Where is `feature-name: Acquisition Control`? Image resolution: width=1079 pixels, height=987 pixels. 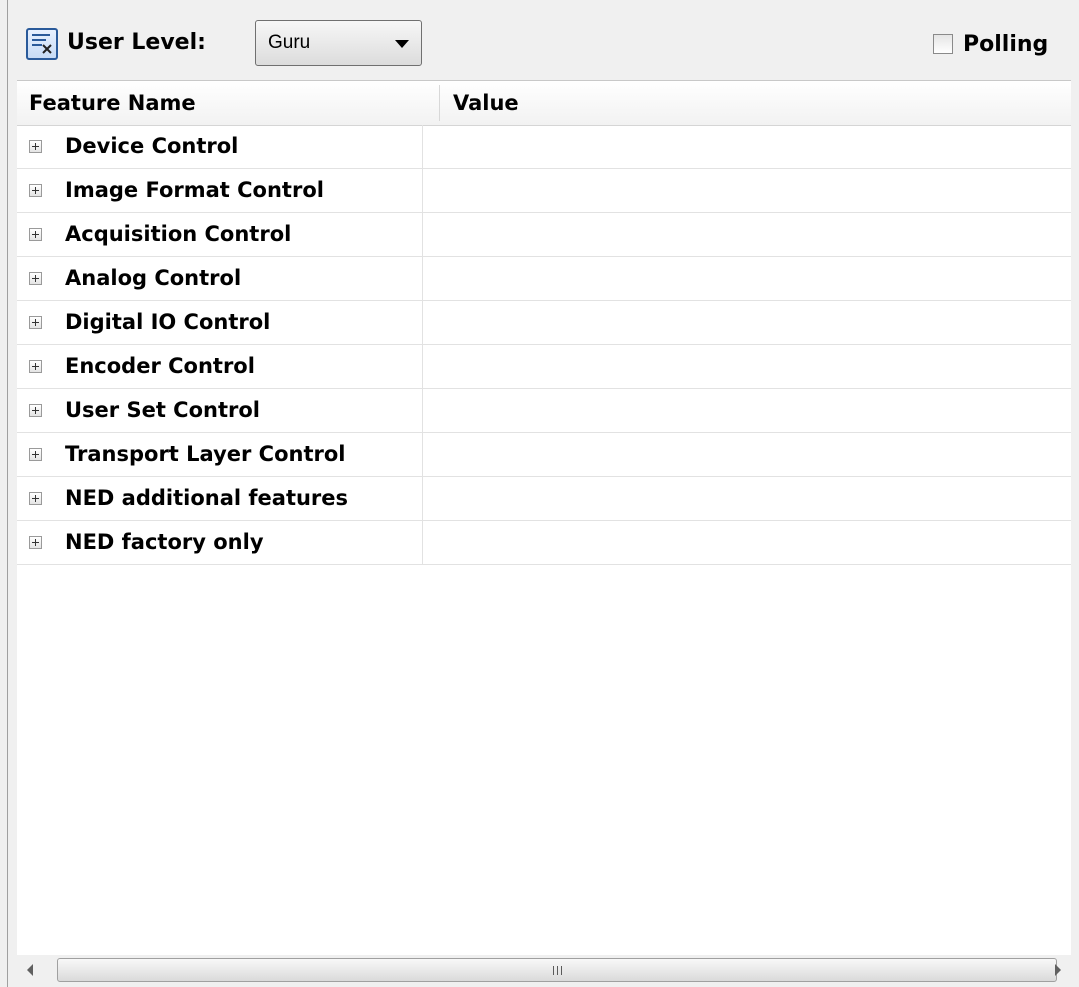 feature-name: Acquisition Control is located at coordinates (178, 234).